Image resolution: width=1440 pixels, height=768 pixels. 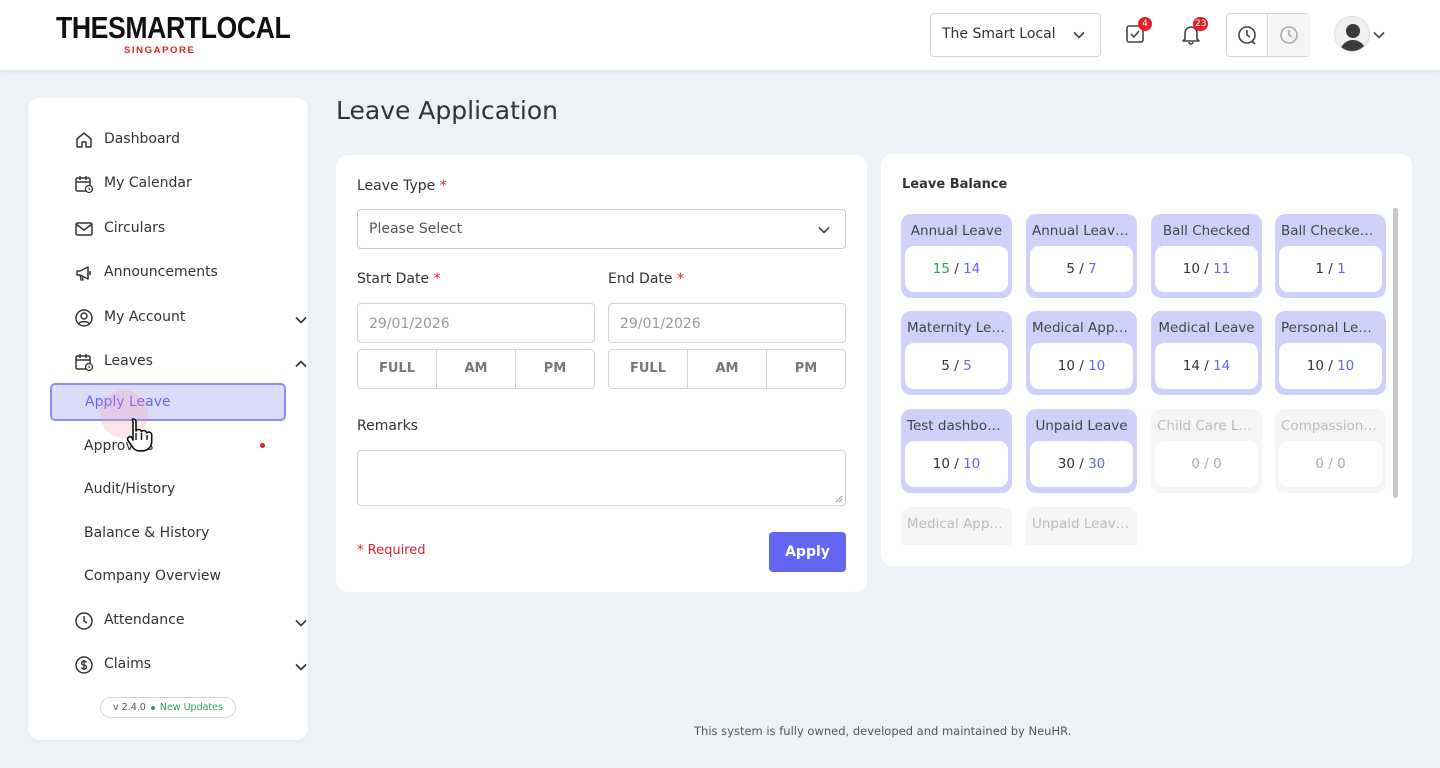 I want to click on clock-in-out-group, so click(x=1268, y=35).